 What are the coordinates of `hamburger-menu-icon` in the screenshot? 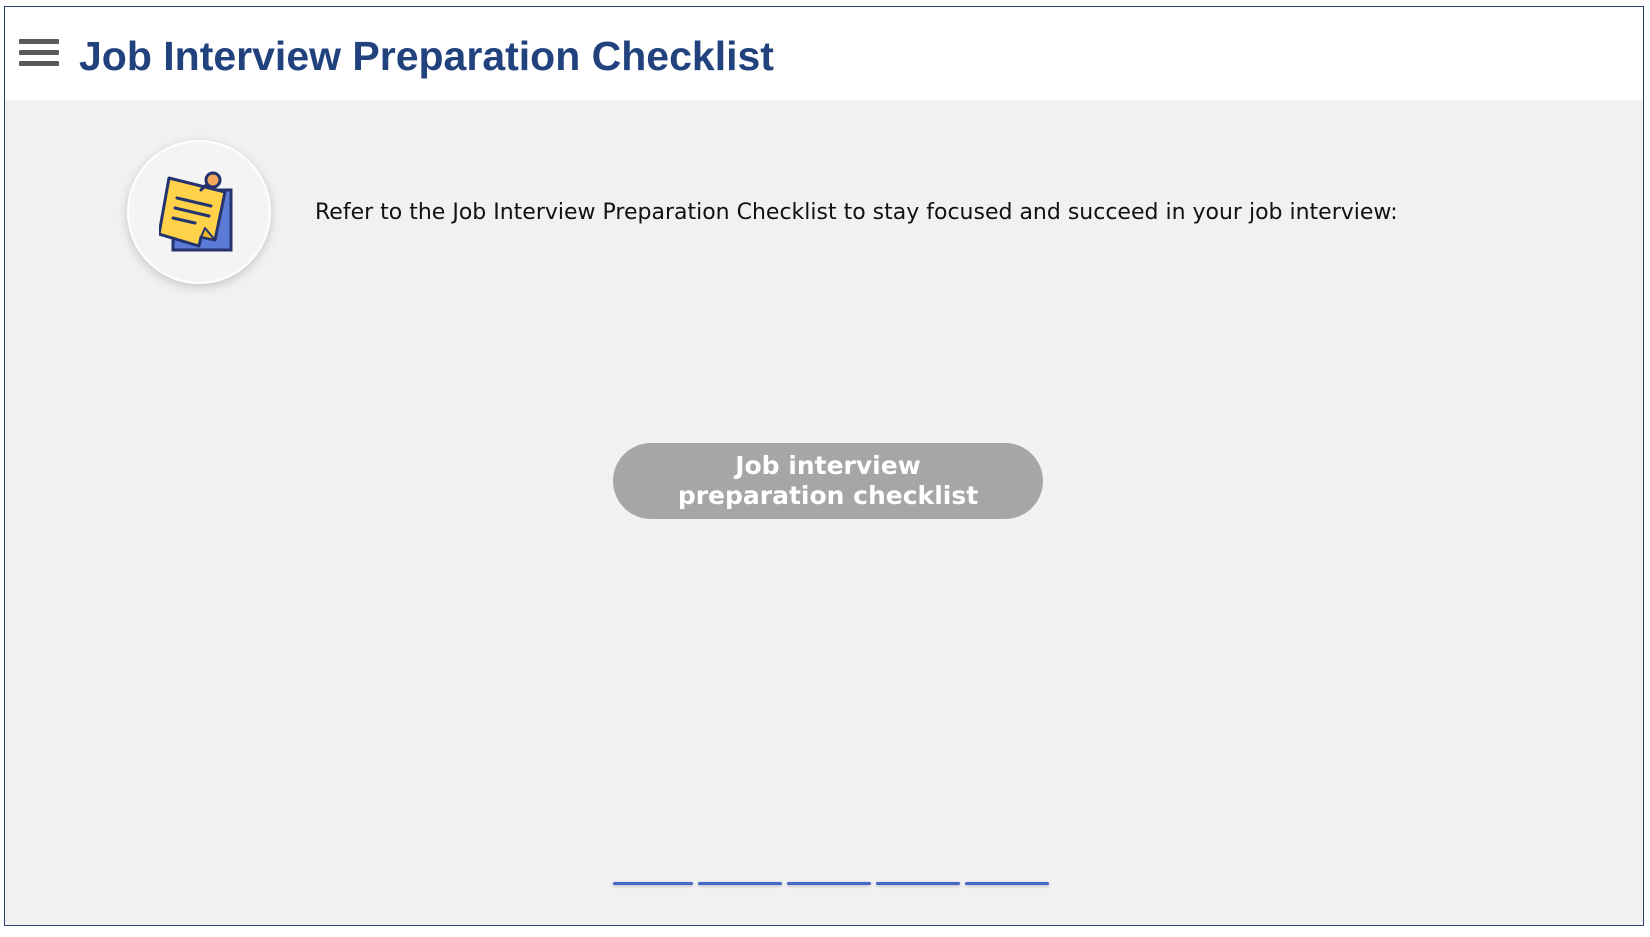 It's located at (39, 54).